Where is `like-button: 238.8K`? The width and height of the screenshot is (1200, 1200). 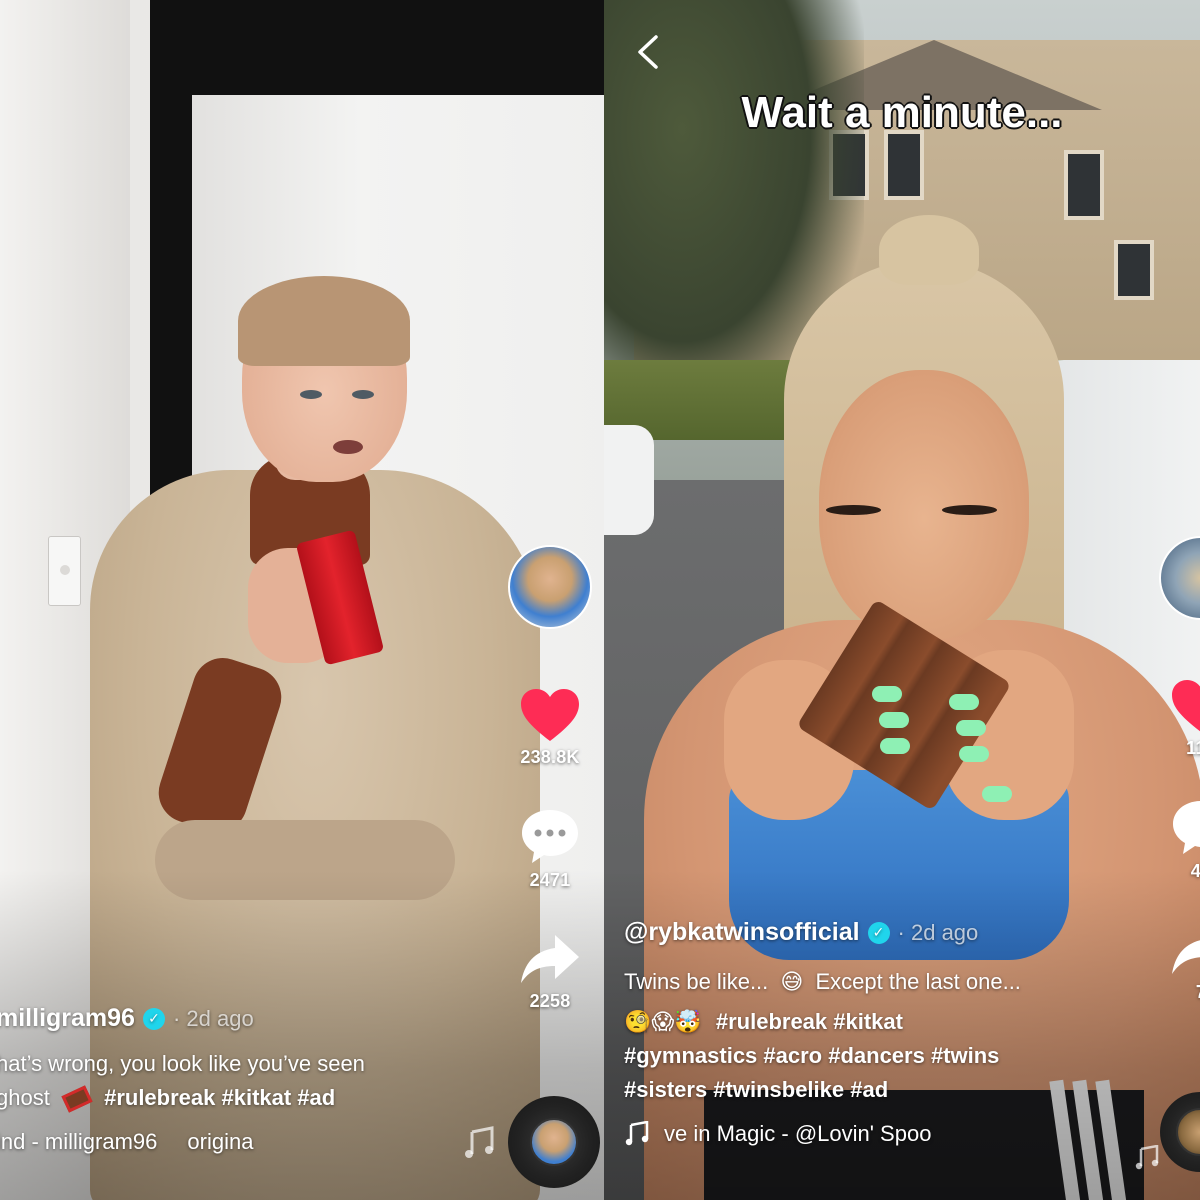 like-button: 238.8K is located at coordinates (550, 727).